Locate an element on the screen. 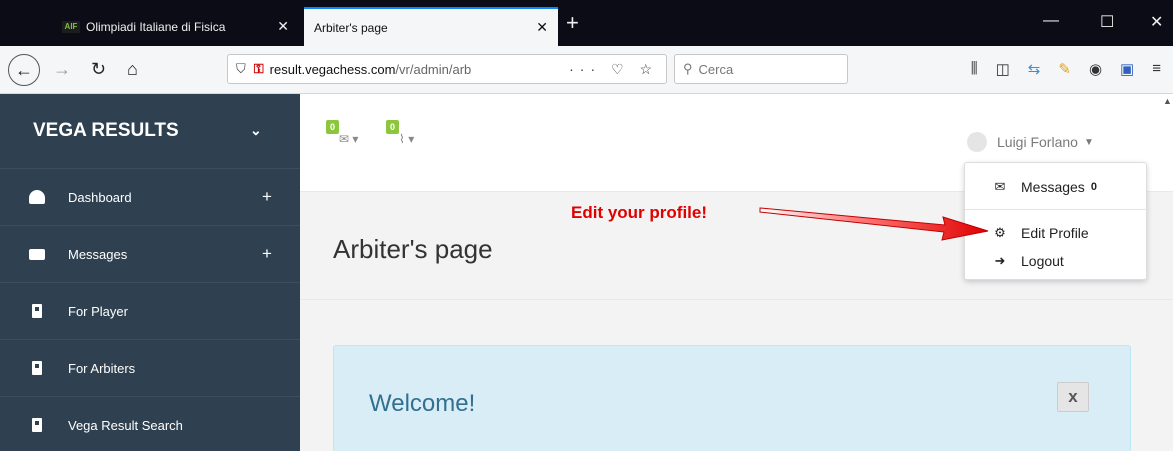 The width and height of the screenshot is (1173, 451). sidebar-item-label: For Arbiters is located at coordinates (102, 368).